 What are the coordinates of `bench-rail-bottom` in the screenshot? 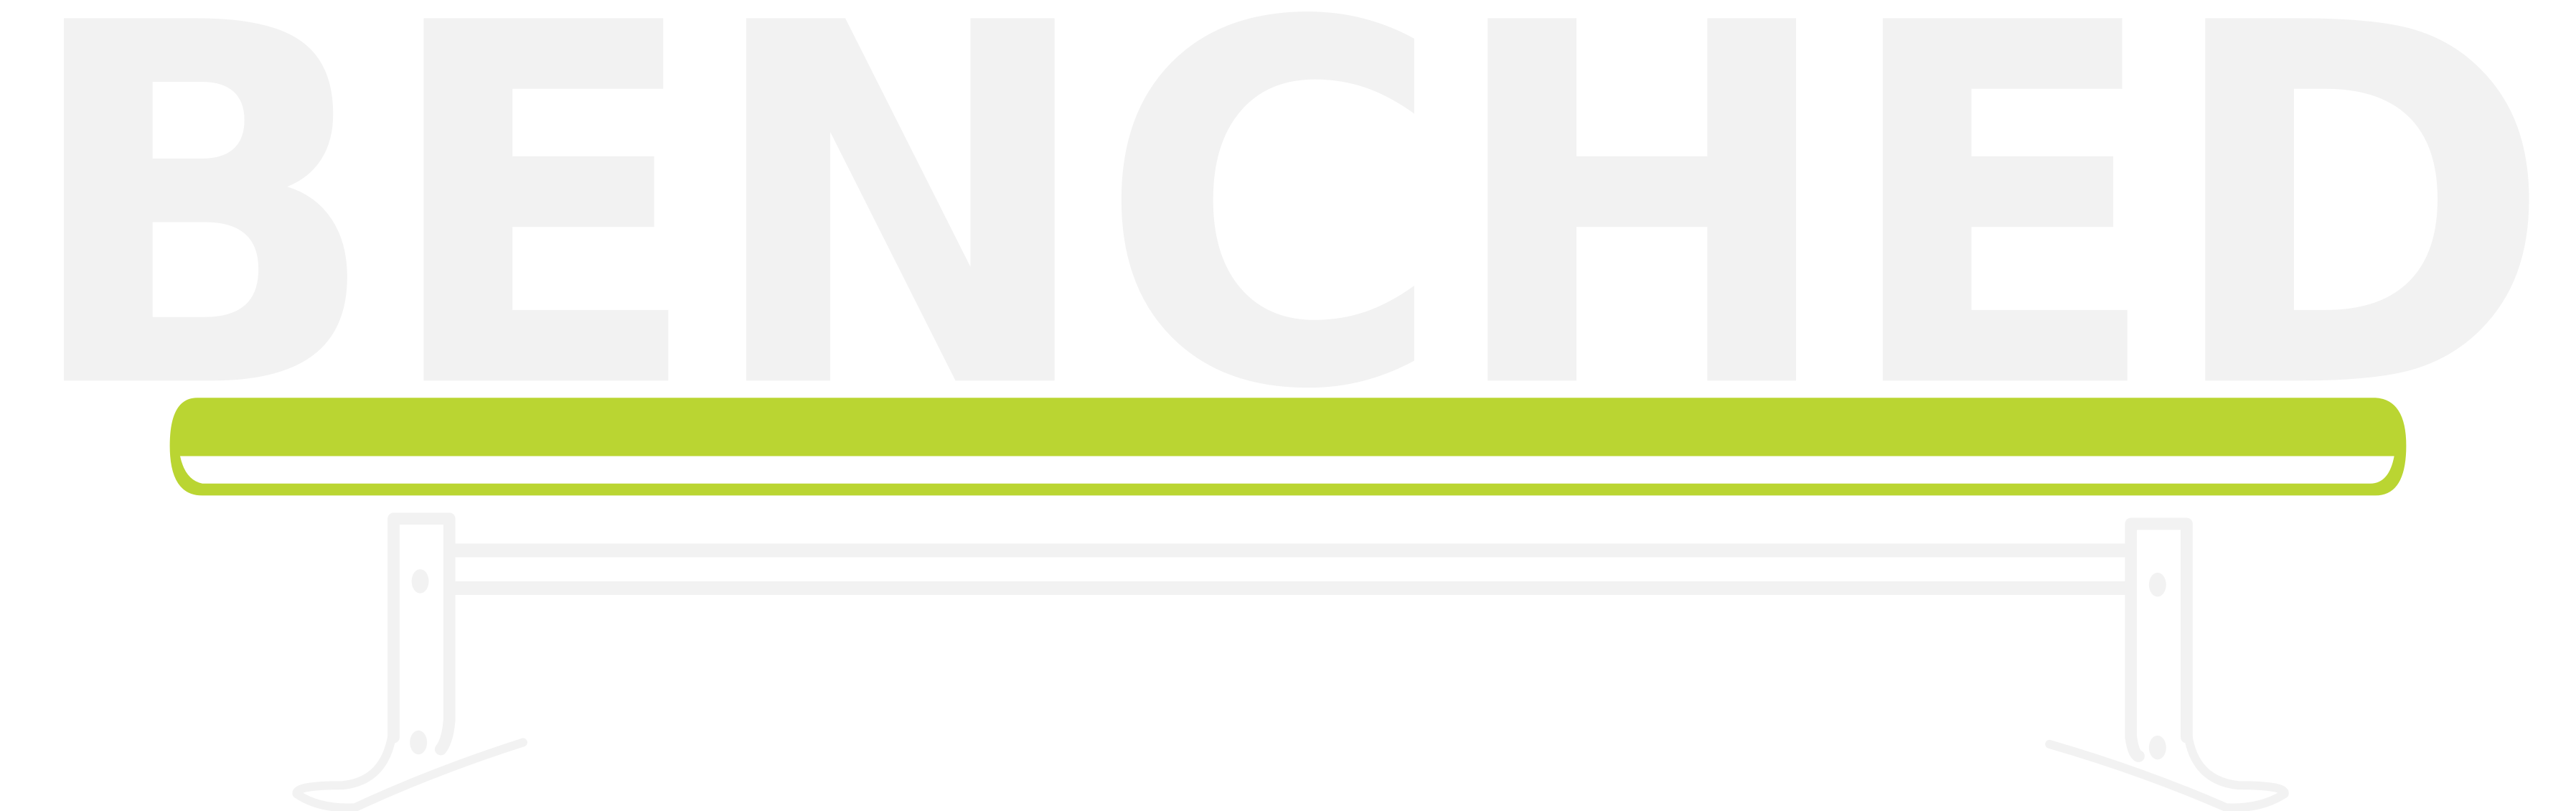 It's located at (1289, 588).